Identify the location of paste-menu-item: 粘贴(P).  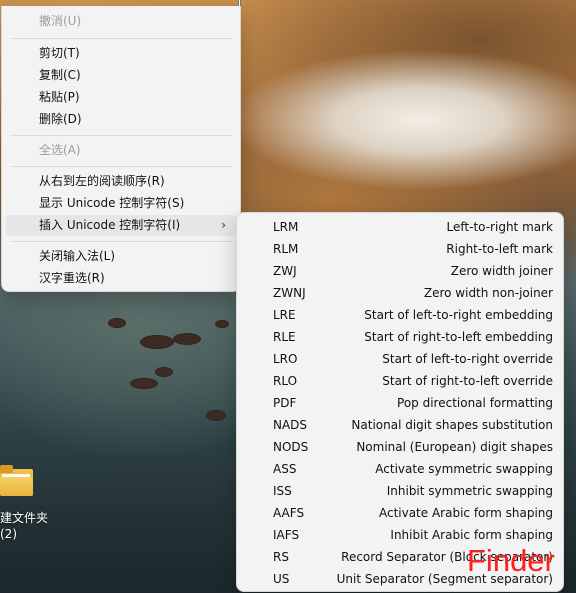
(121, 97).